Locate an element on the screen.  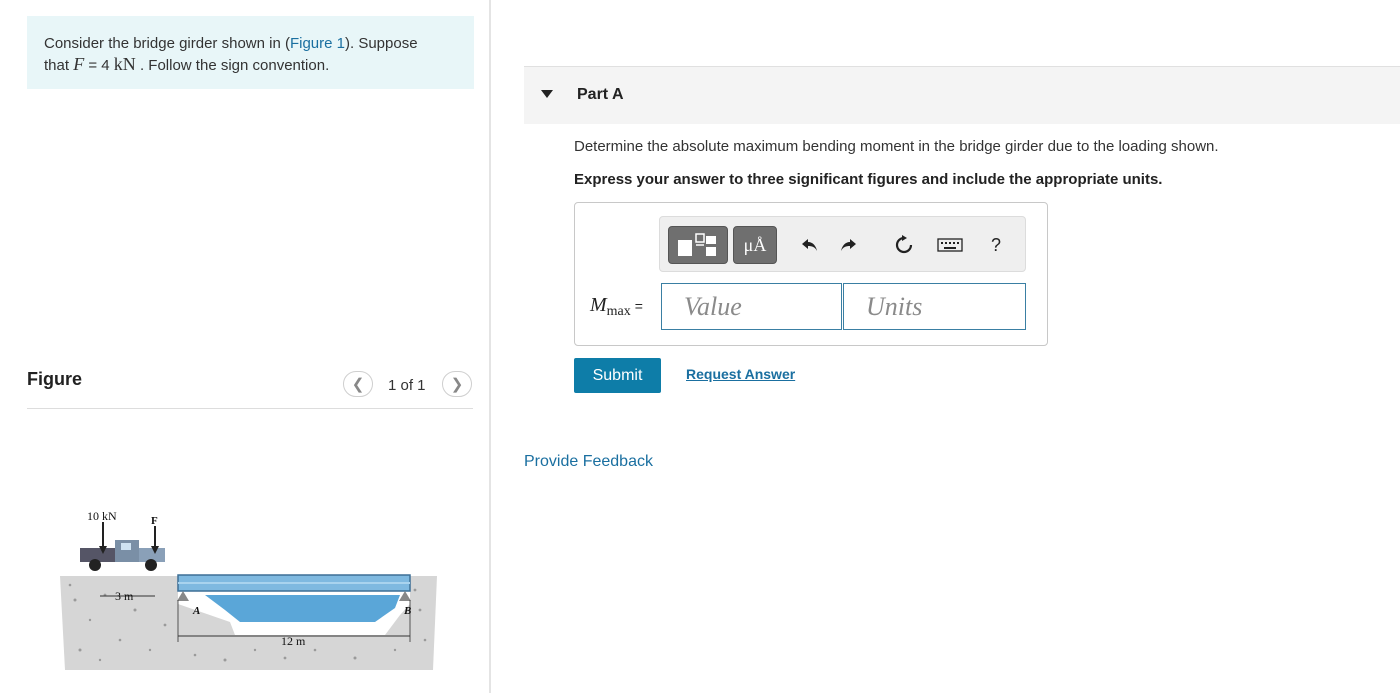
reset-icon is located at coordinates (904, 244).